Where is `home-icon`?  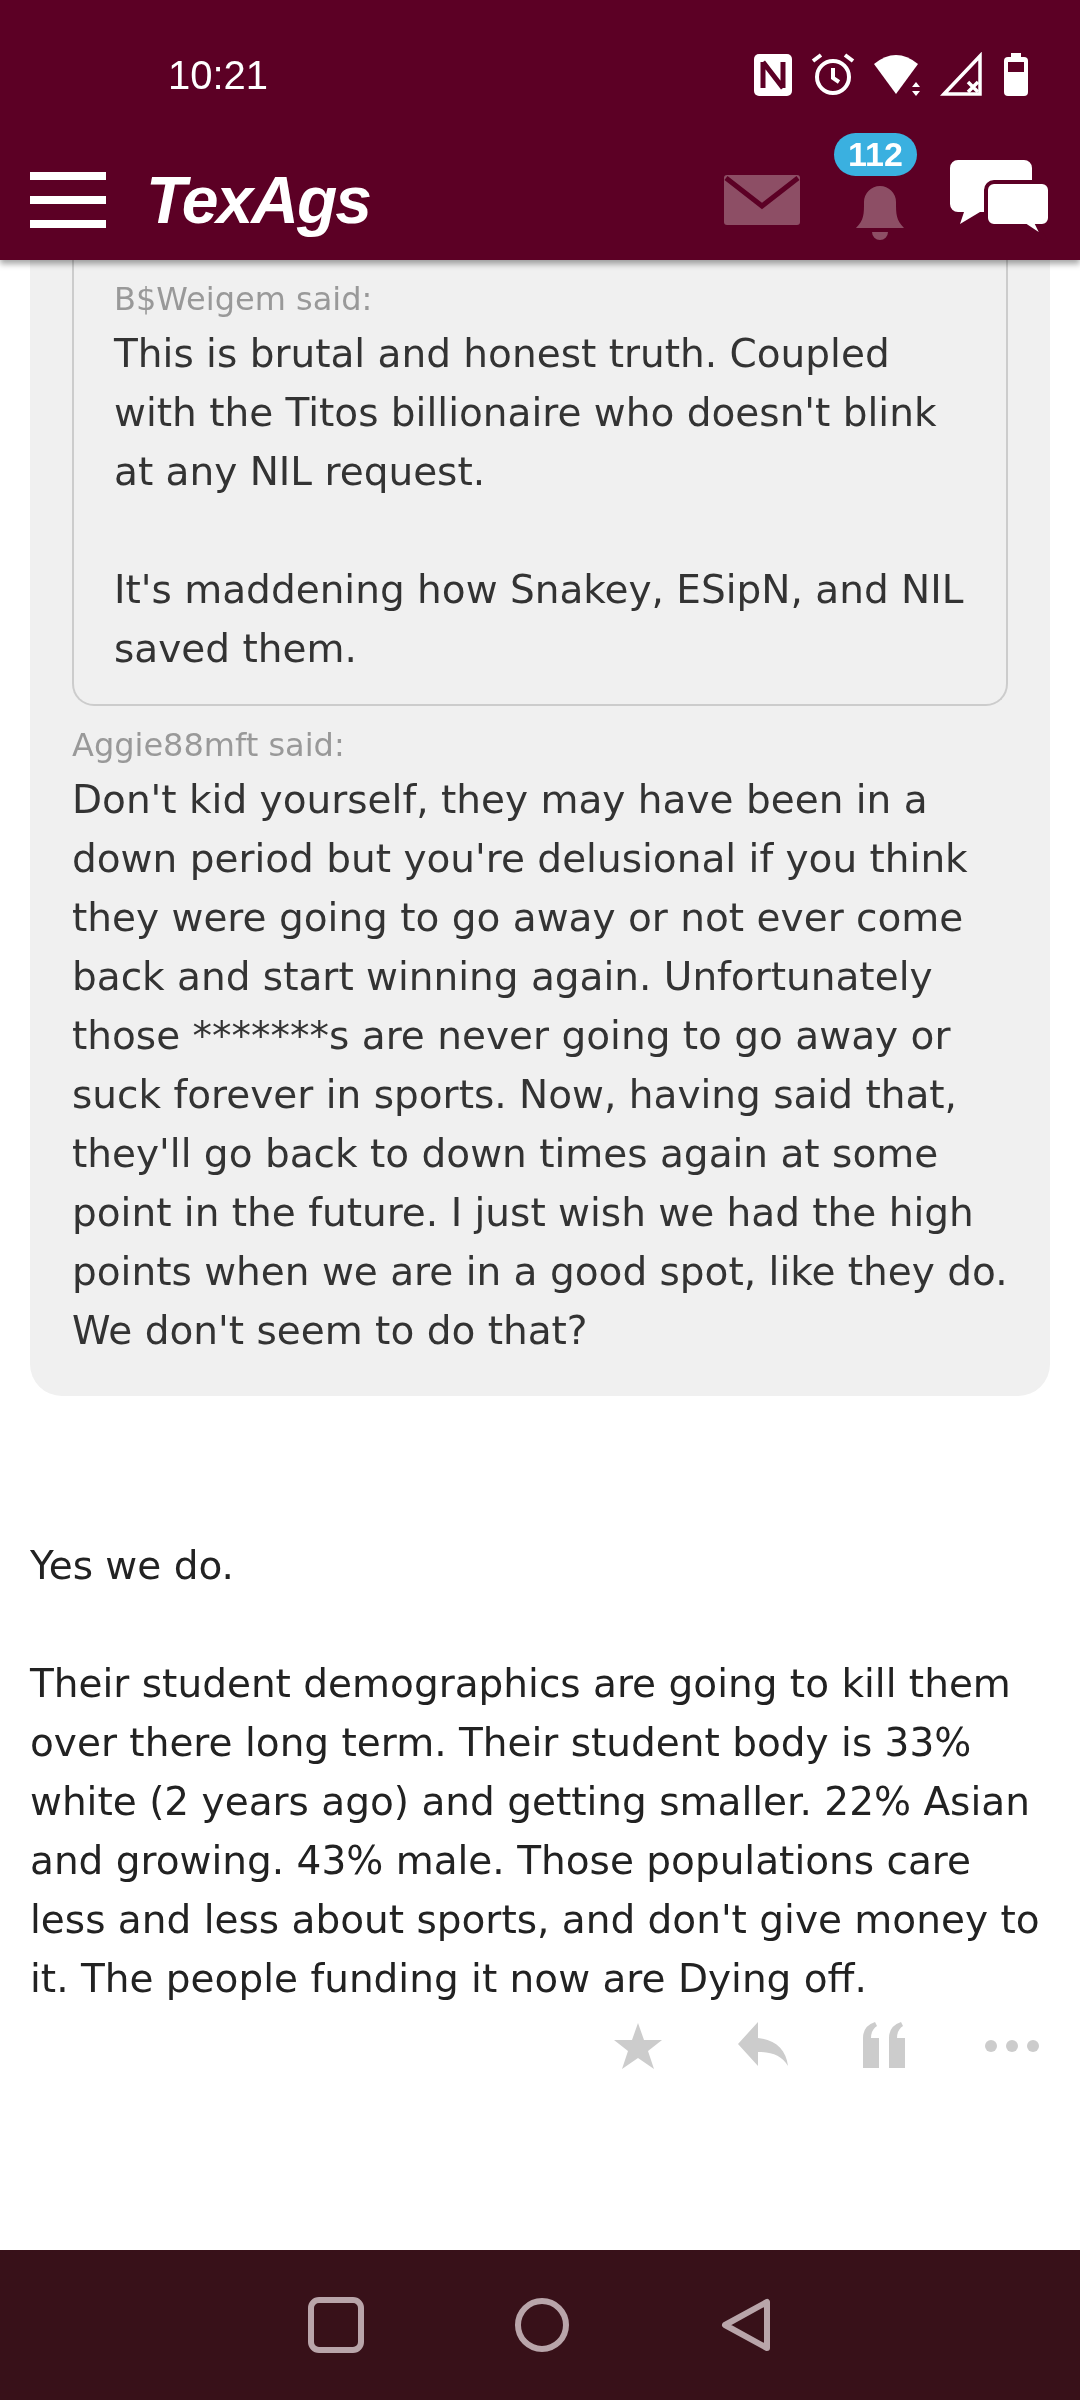
home-icon is located at coordinates (542, 2325).